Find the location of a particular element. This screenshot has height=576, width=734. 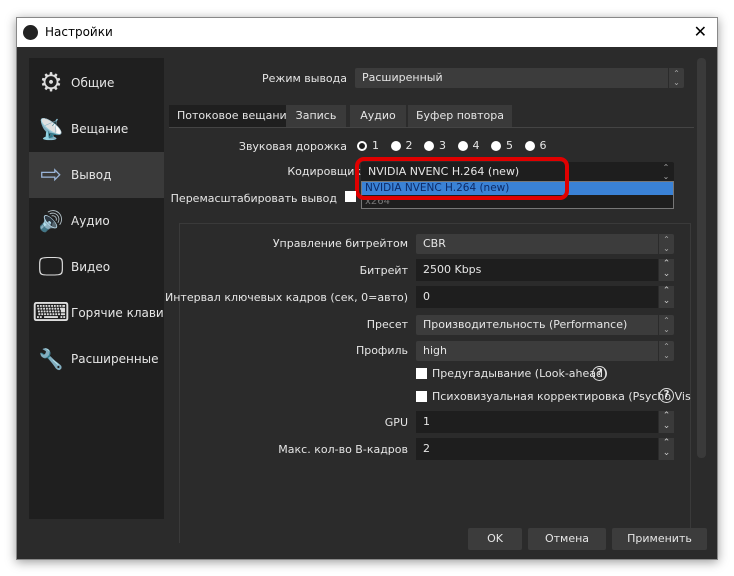

ok-button: OK is located at coordinates (495, 539).